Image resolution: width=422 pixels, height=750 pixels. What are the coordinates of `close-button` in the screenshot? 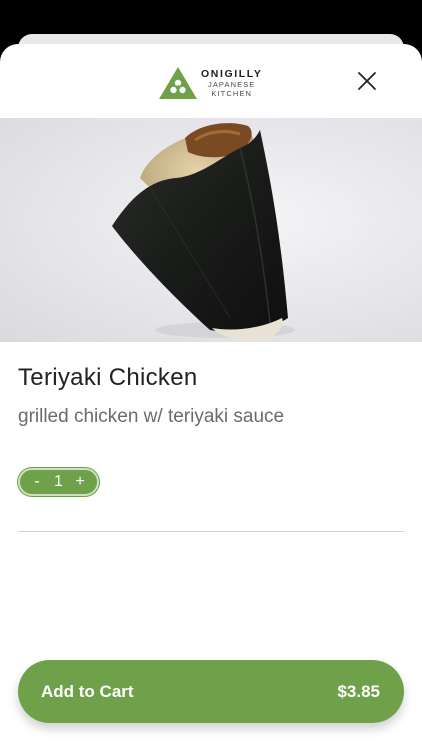 It's located at (367, 81).